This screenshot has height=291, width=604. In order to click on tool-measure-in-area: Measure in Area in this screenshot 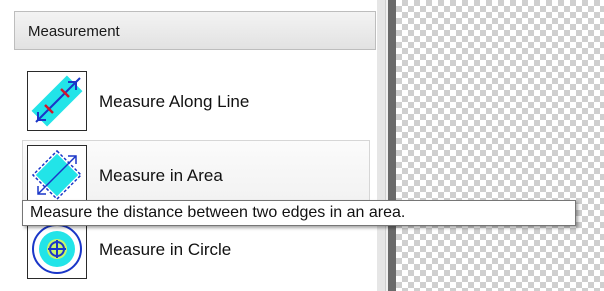, I will do `click(196, 174)`.